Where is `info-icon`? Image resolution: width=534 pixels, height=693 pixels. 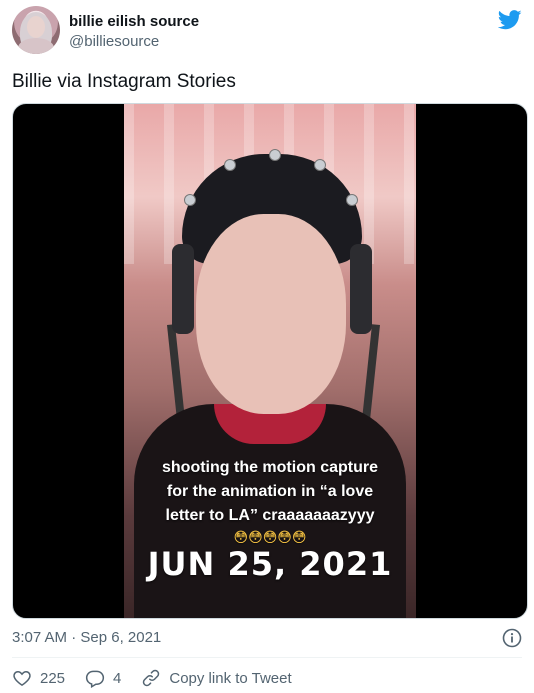
info-icon is located at coordinates (512, 638).